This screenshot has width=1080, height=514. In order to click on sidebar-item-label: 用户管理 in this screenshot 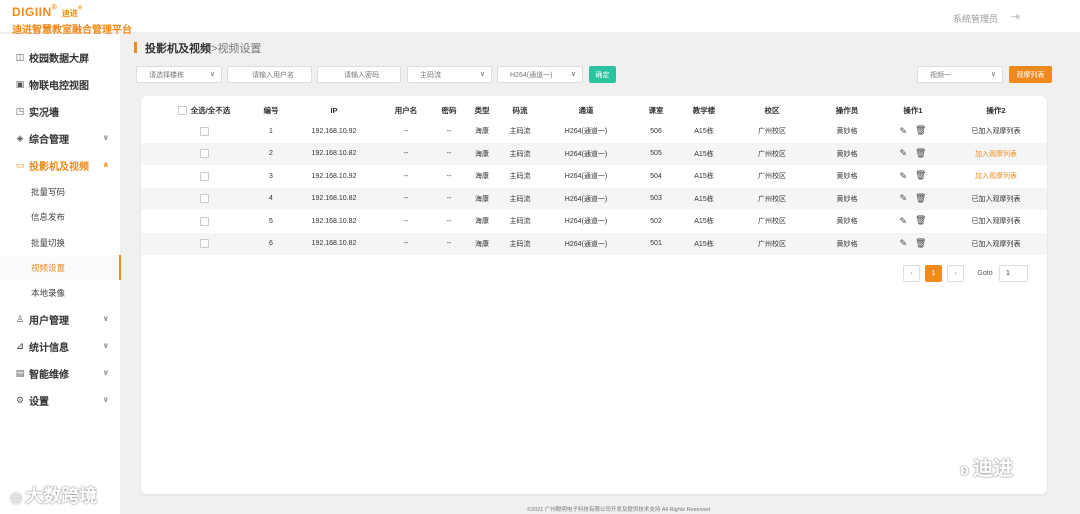, I will do `click(49, 321)`.